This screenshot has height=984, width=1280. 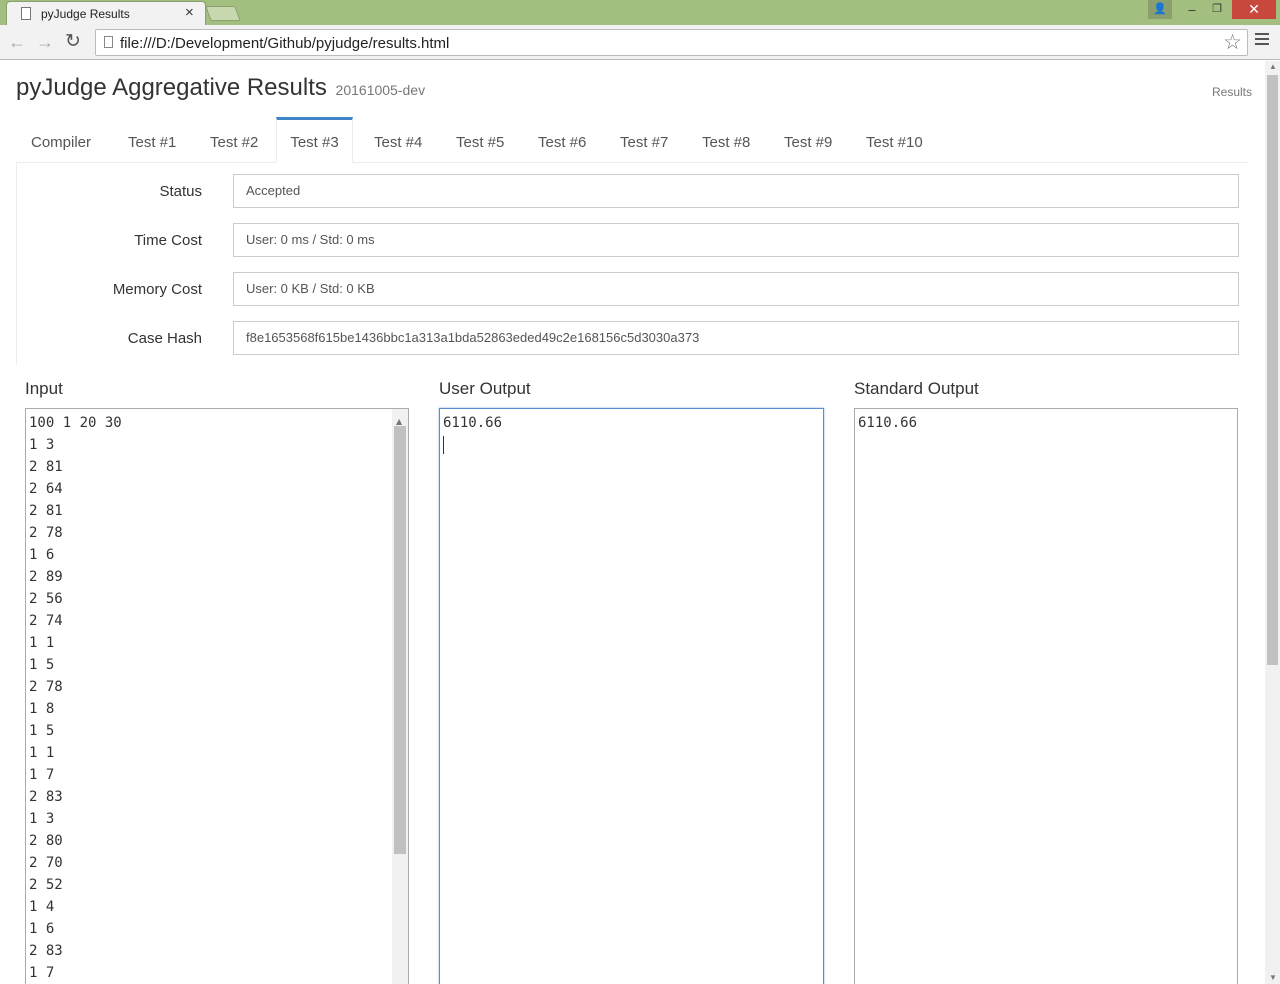 I want to click on input-line: 2 74, so click(x=46, y=621).